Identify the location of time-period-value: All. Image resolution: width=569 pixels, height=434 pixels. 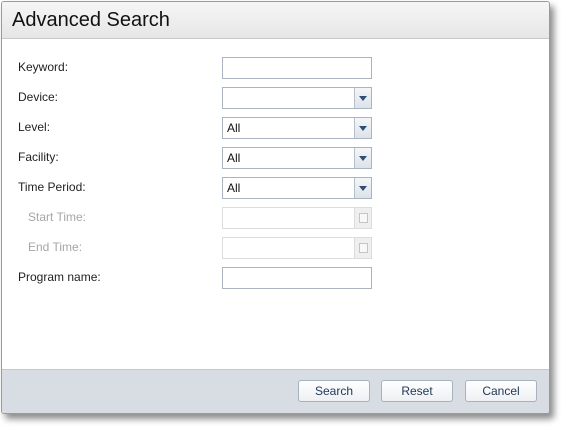
(234, 188).